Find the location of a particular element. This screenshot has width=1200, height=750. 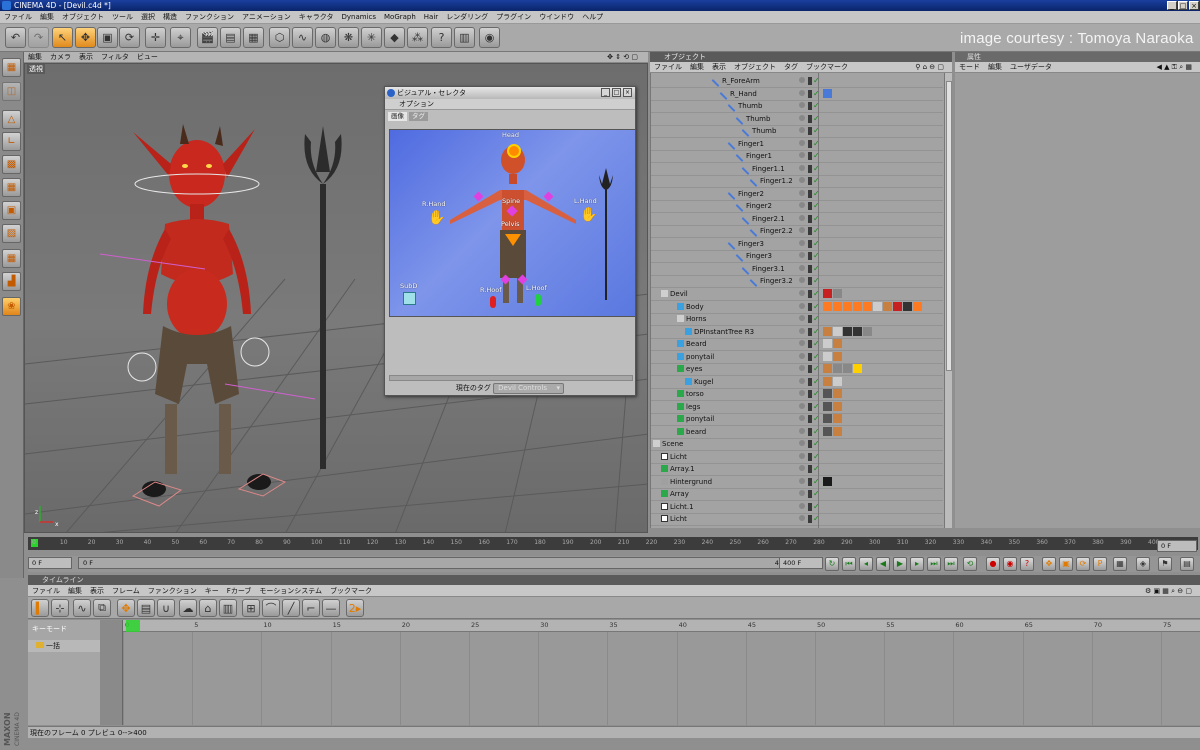

viewport-menu-camera: カメラ is located at coordinates (60, 57).